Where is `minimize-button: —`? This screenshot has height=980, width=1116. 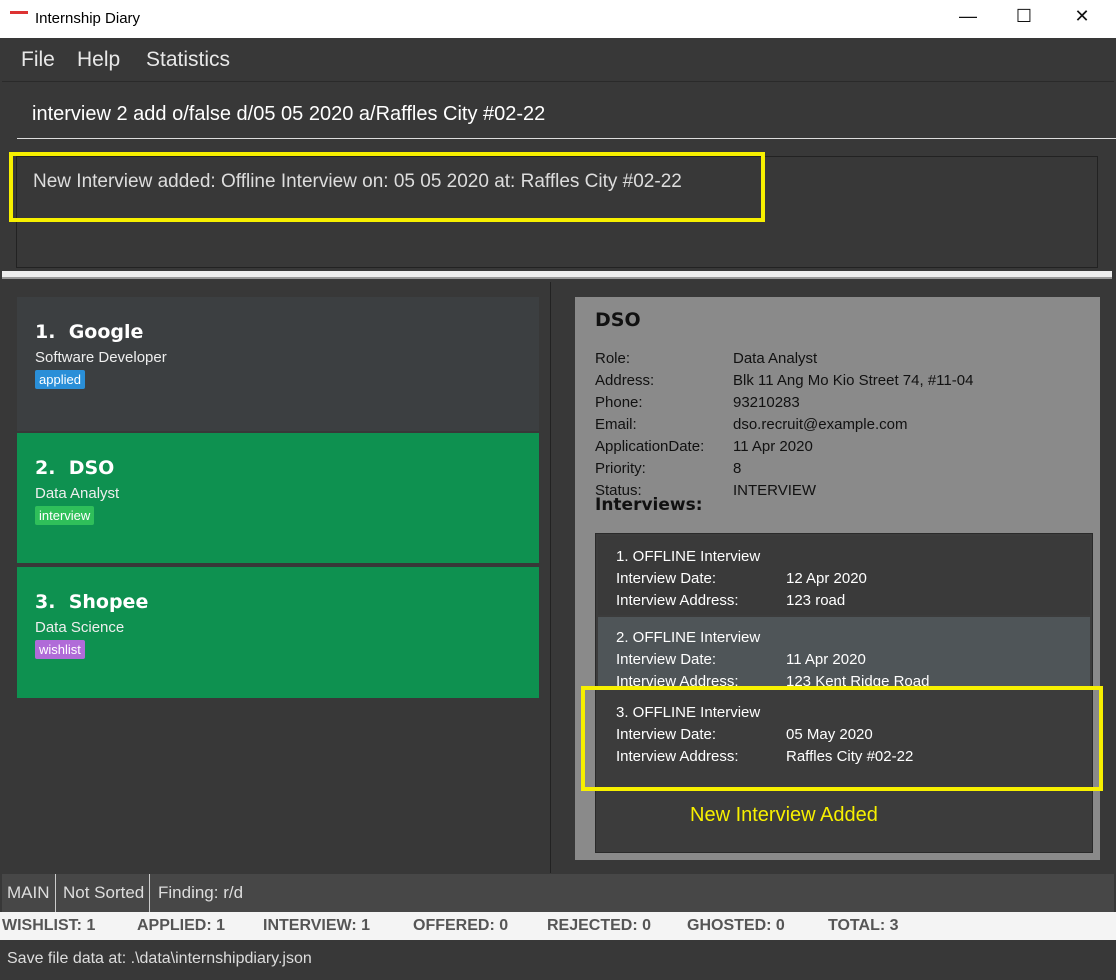
minimize-button: — is located at coordinates (968, 19).